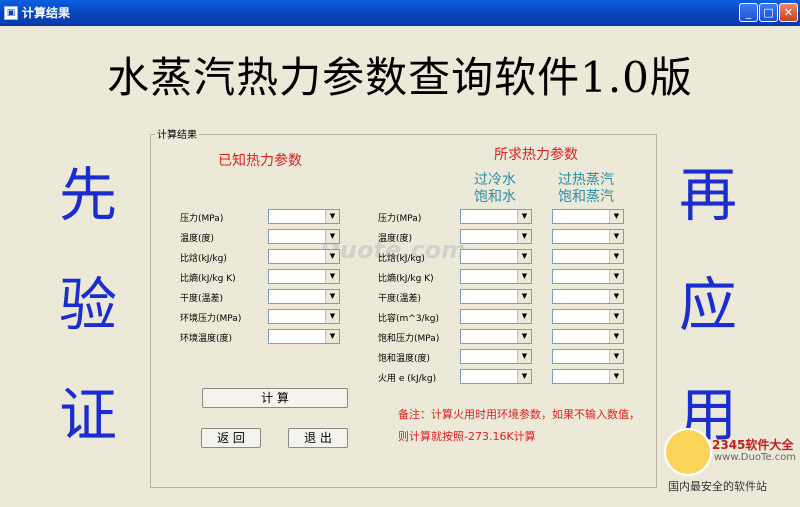  What do you see at coordinates (400, 219) in the screenshot?
I see `result-param-label: 压力(MPa)` at bounding box center [400, 219].